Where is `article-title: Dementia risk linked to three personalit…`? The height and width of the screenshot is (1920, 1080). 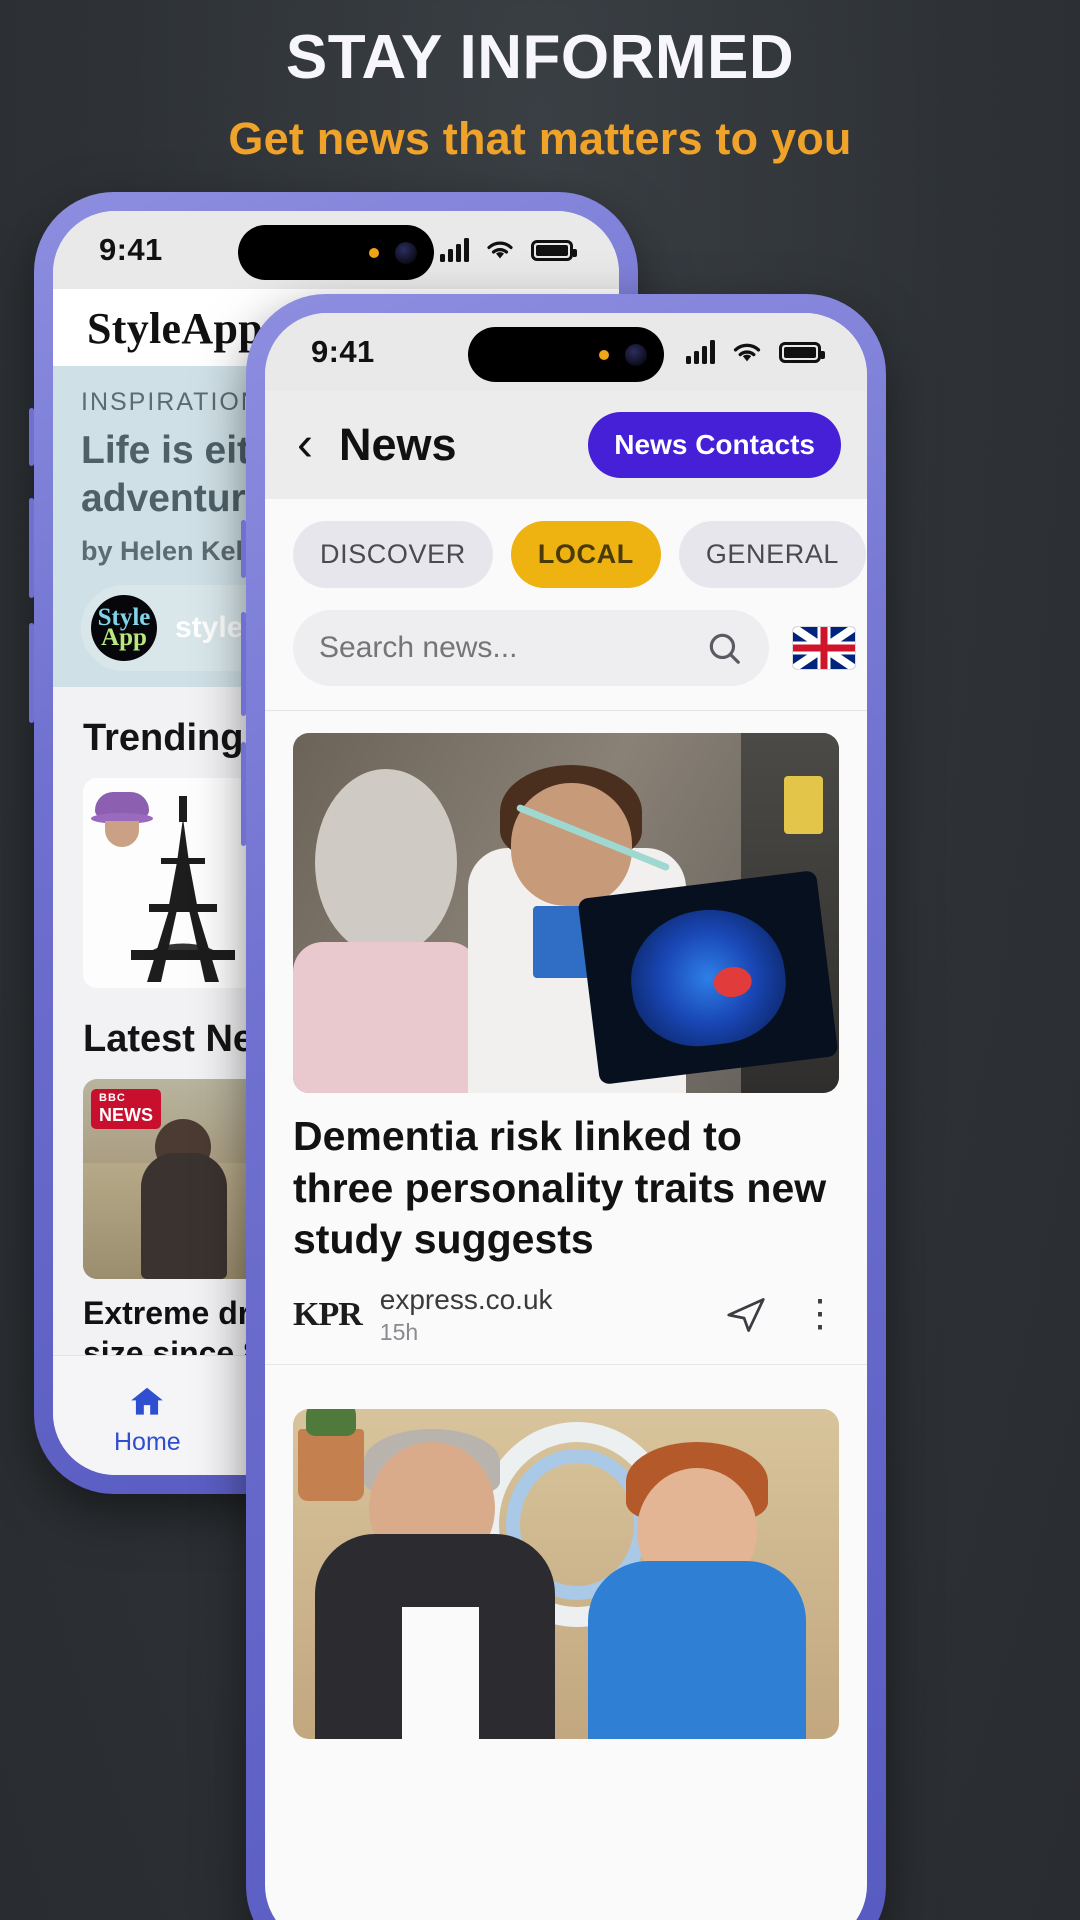
article-title: Dementia risk linked to three personalit… is located at coordinates (560, 1188).